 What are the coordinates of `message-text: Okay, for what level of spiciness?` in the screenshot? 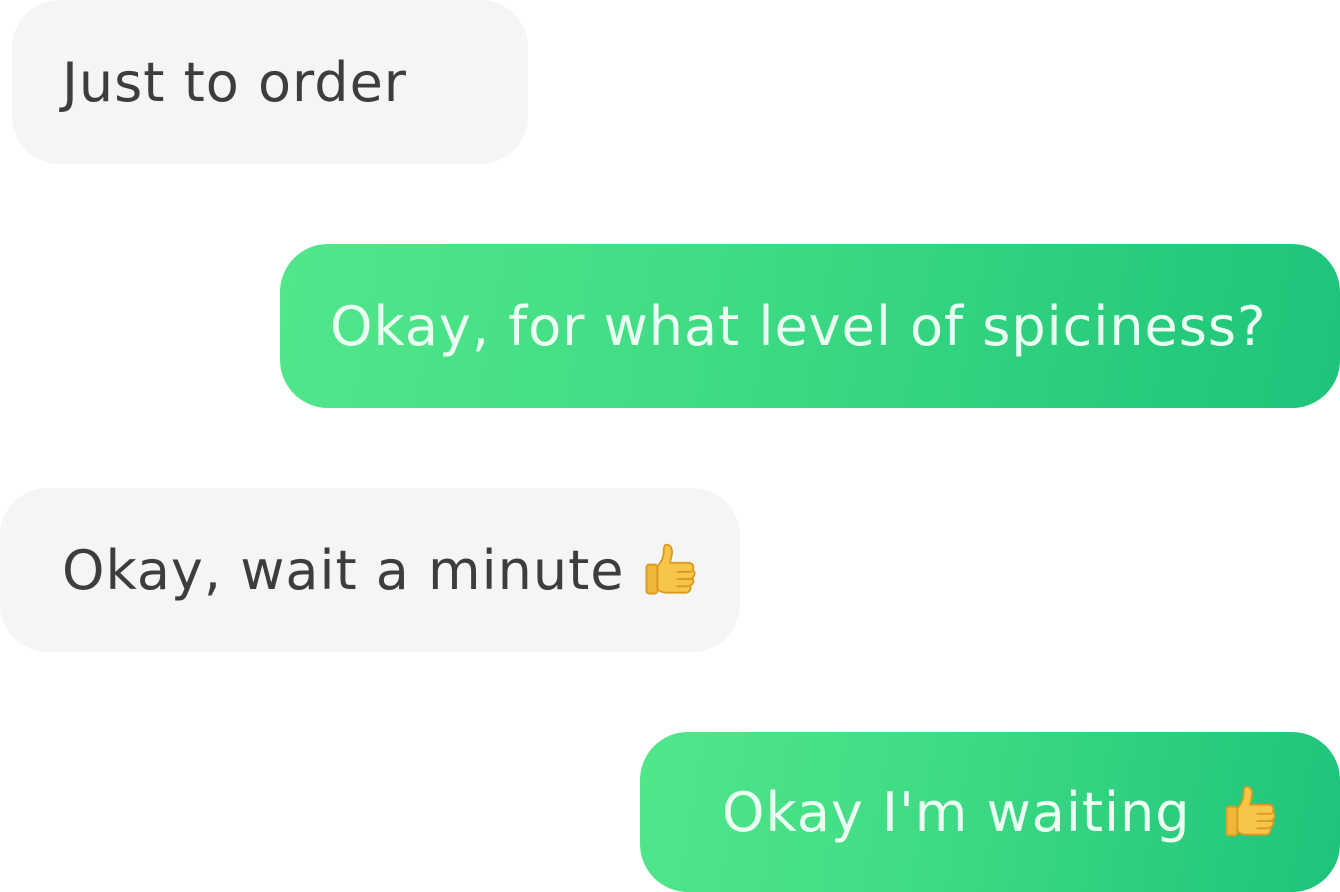 It's located at (798, 326).